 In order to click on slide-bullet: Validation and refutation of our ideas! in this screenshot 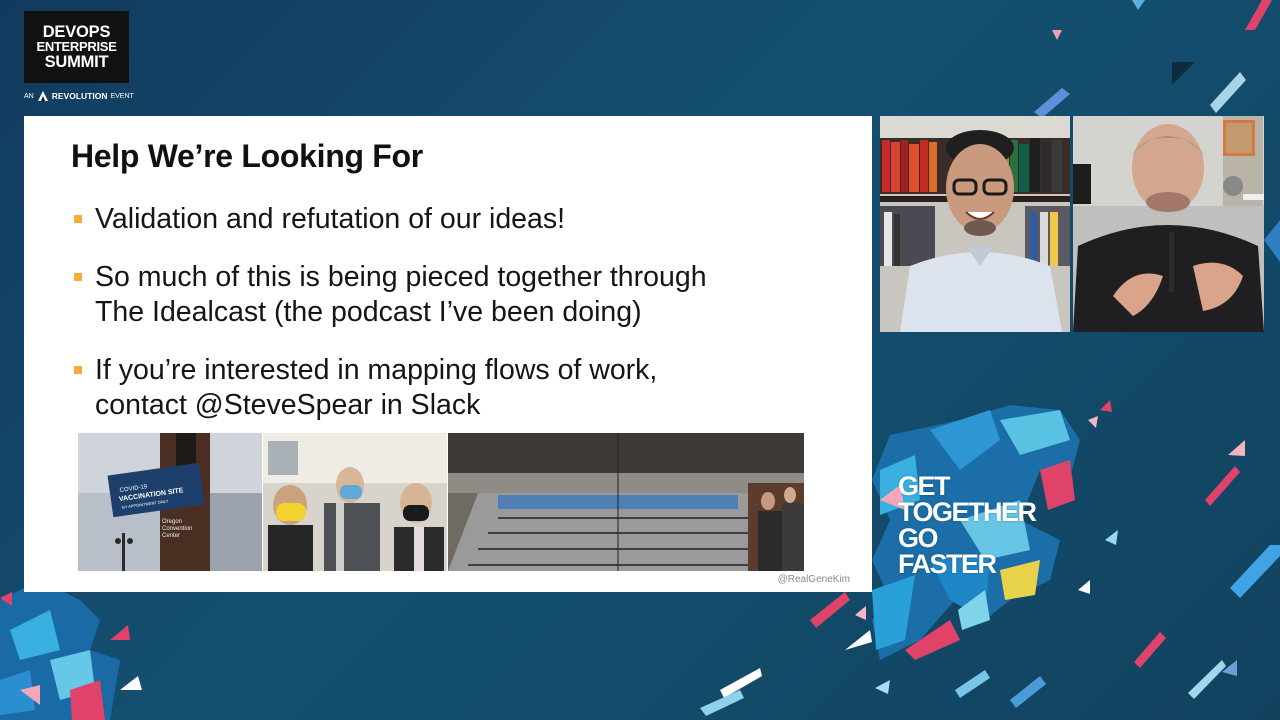, I will do `click(319, 219)`.